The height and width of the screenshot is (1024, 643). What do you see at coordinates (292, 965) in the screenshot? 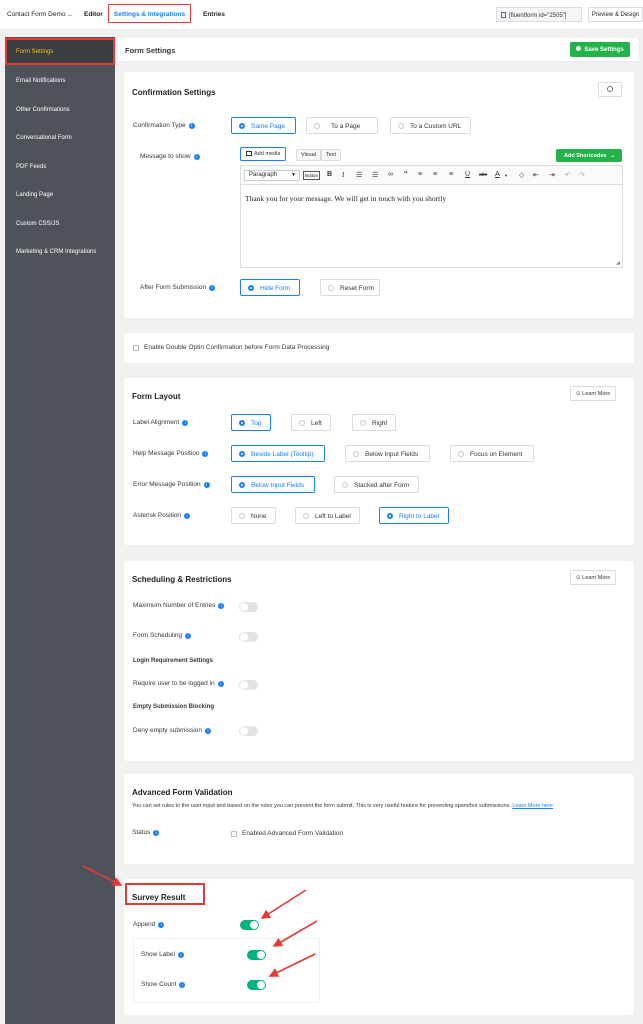
I see `arrow-to-show-count-toggle` at bounding box center [292, 965].